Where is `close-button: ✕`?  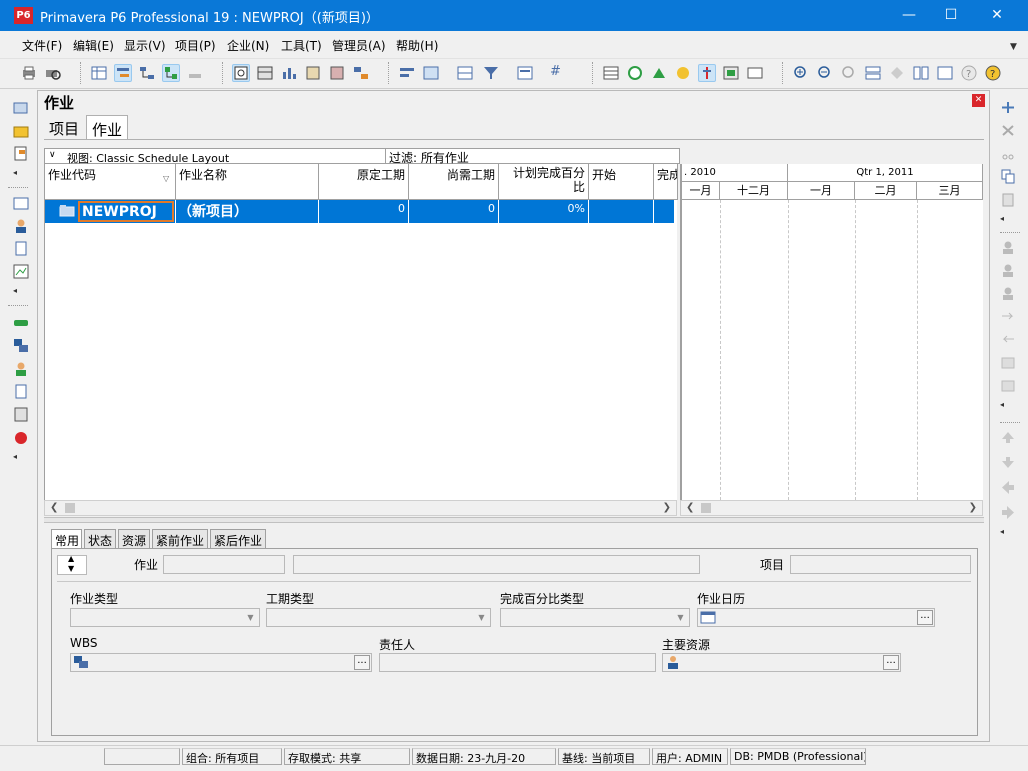 close-button: ✕ is located at coordinates (997, 15).